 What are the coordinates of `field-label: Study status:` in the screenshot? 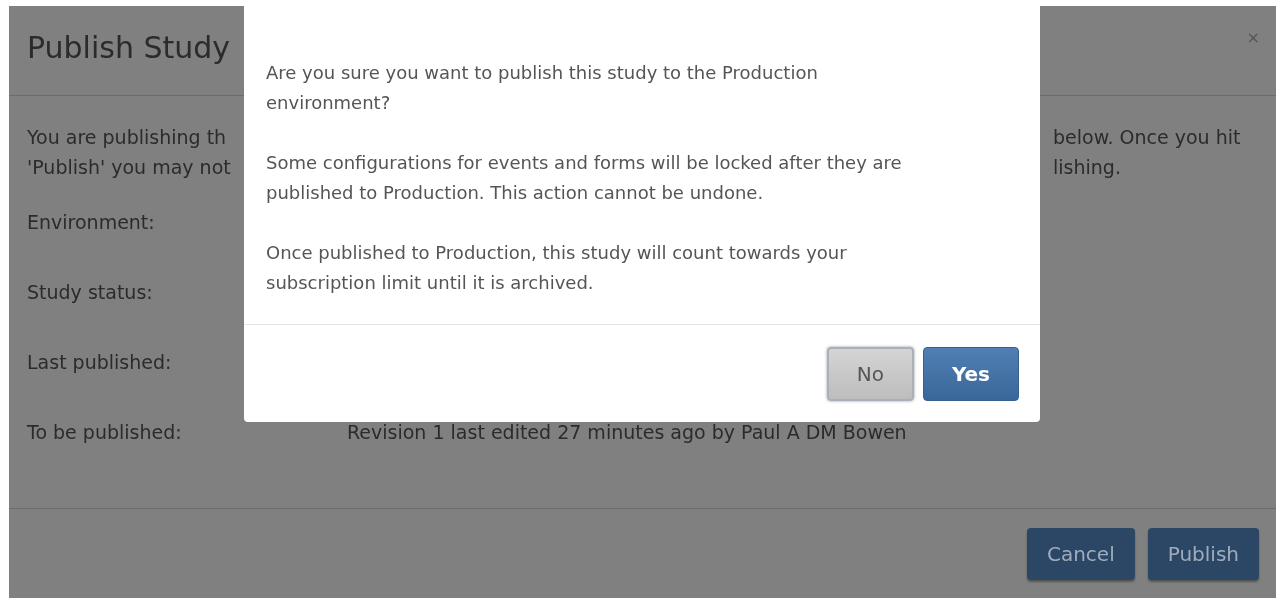 It's located at (90, 292).